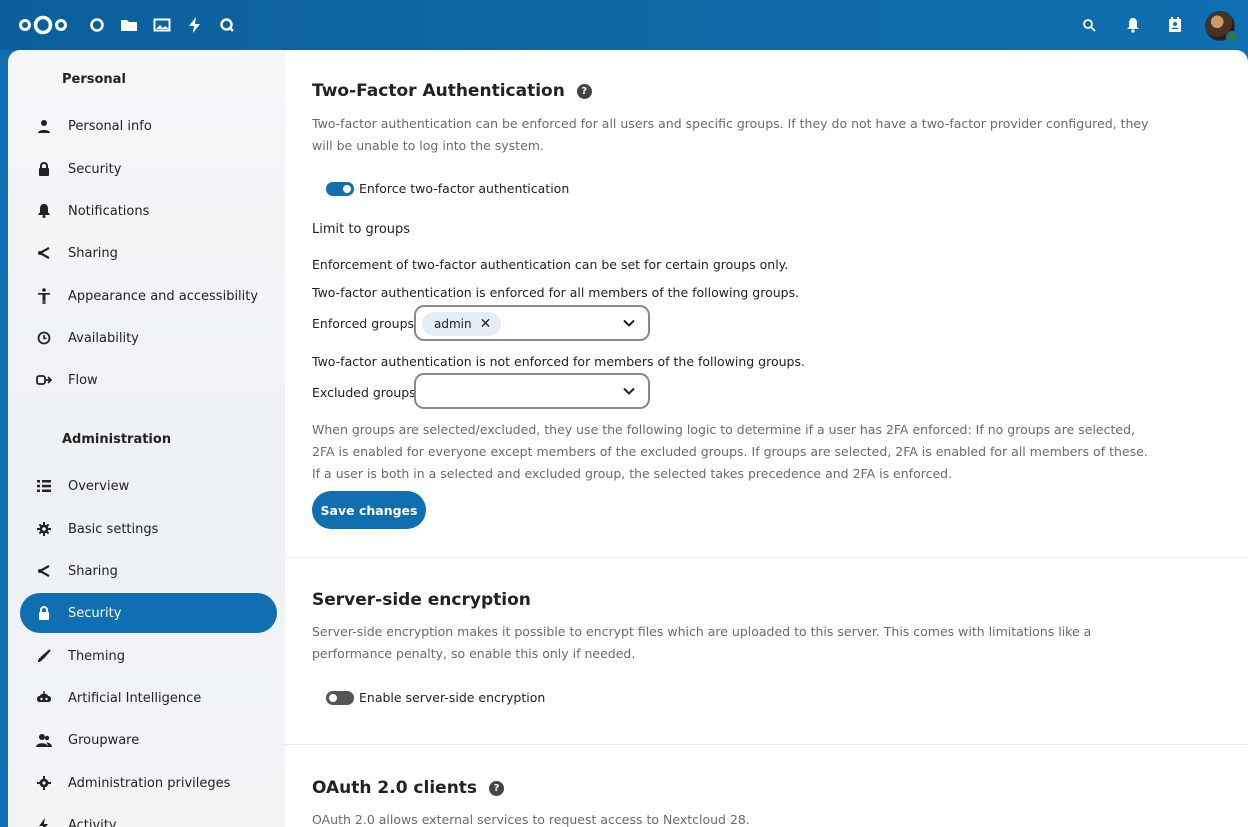 The width and height of the screenshot is (1248, 827). I want to click on sidebar-item-appearance: Appearance and accessibility, so click(148, 296).